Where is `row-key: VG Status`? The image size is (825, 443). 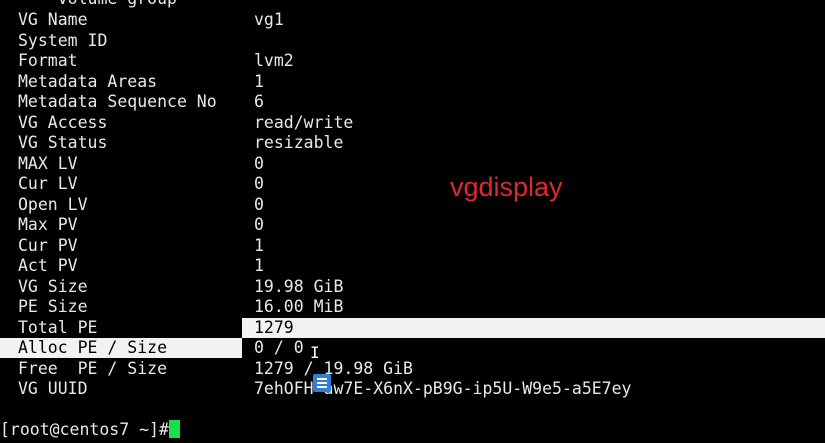
row-key: VG Status is located at coordinates (63, 142).